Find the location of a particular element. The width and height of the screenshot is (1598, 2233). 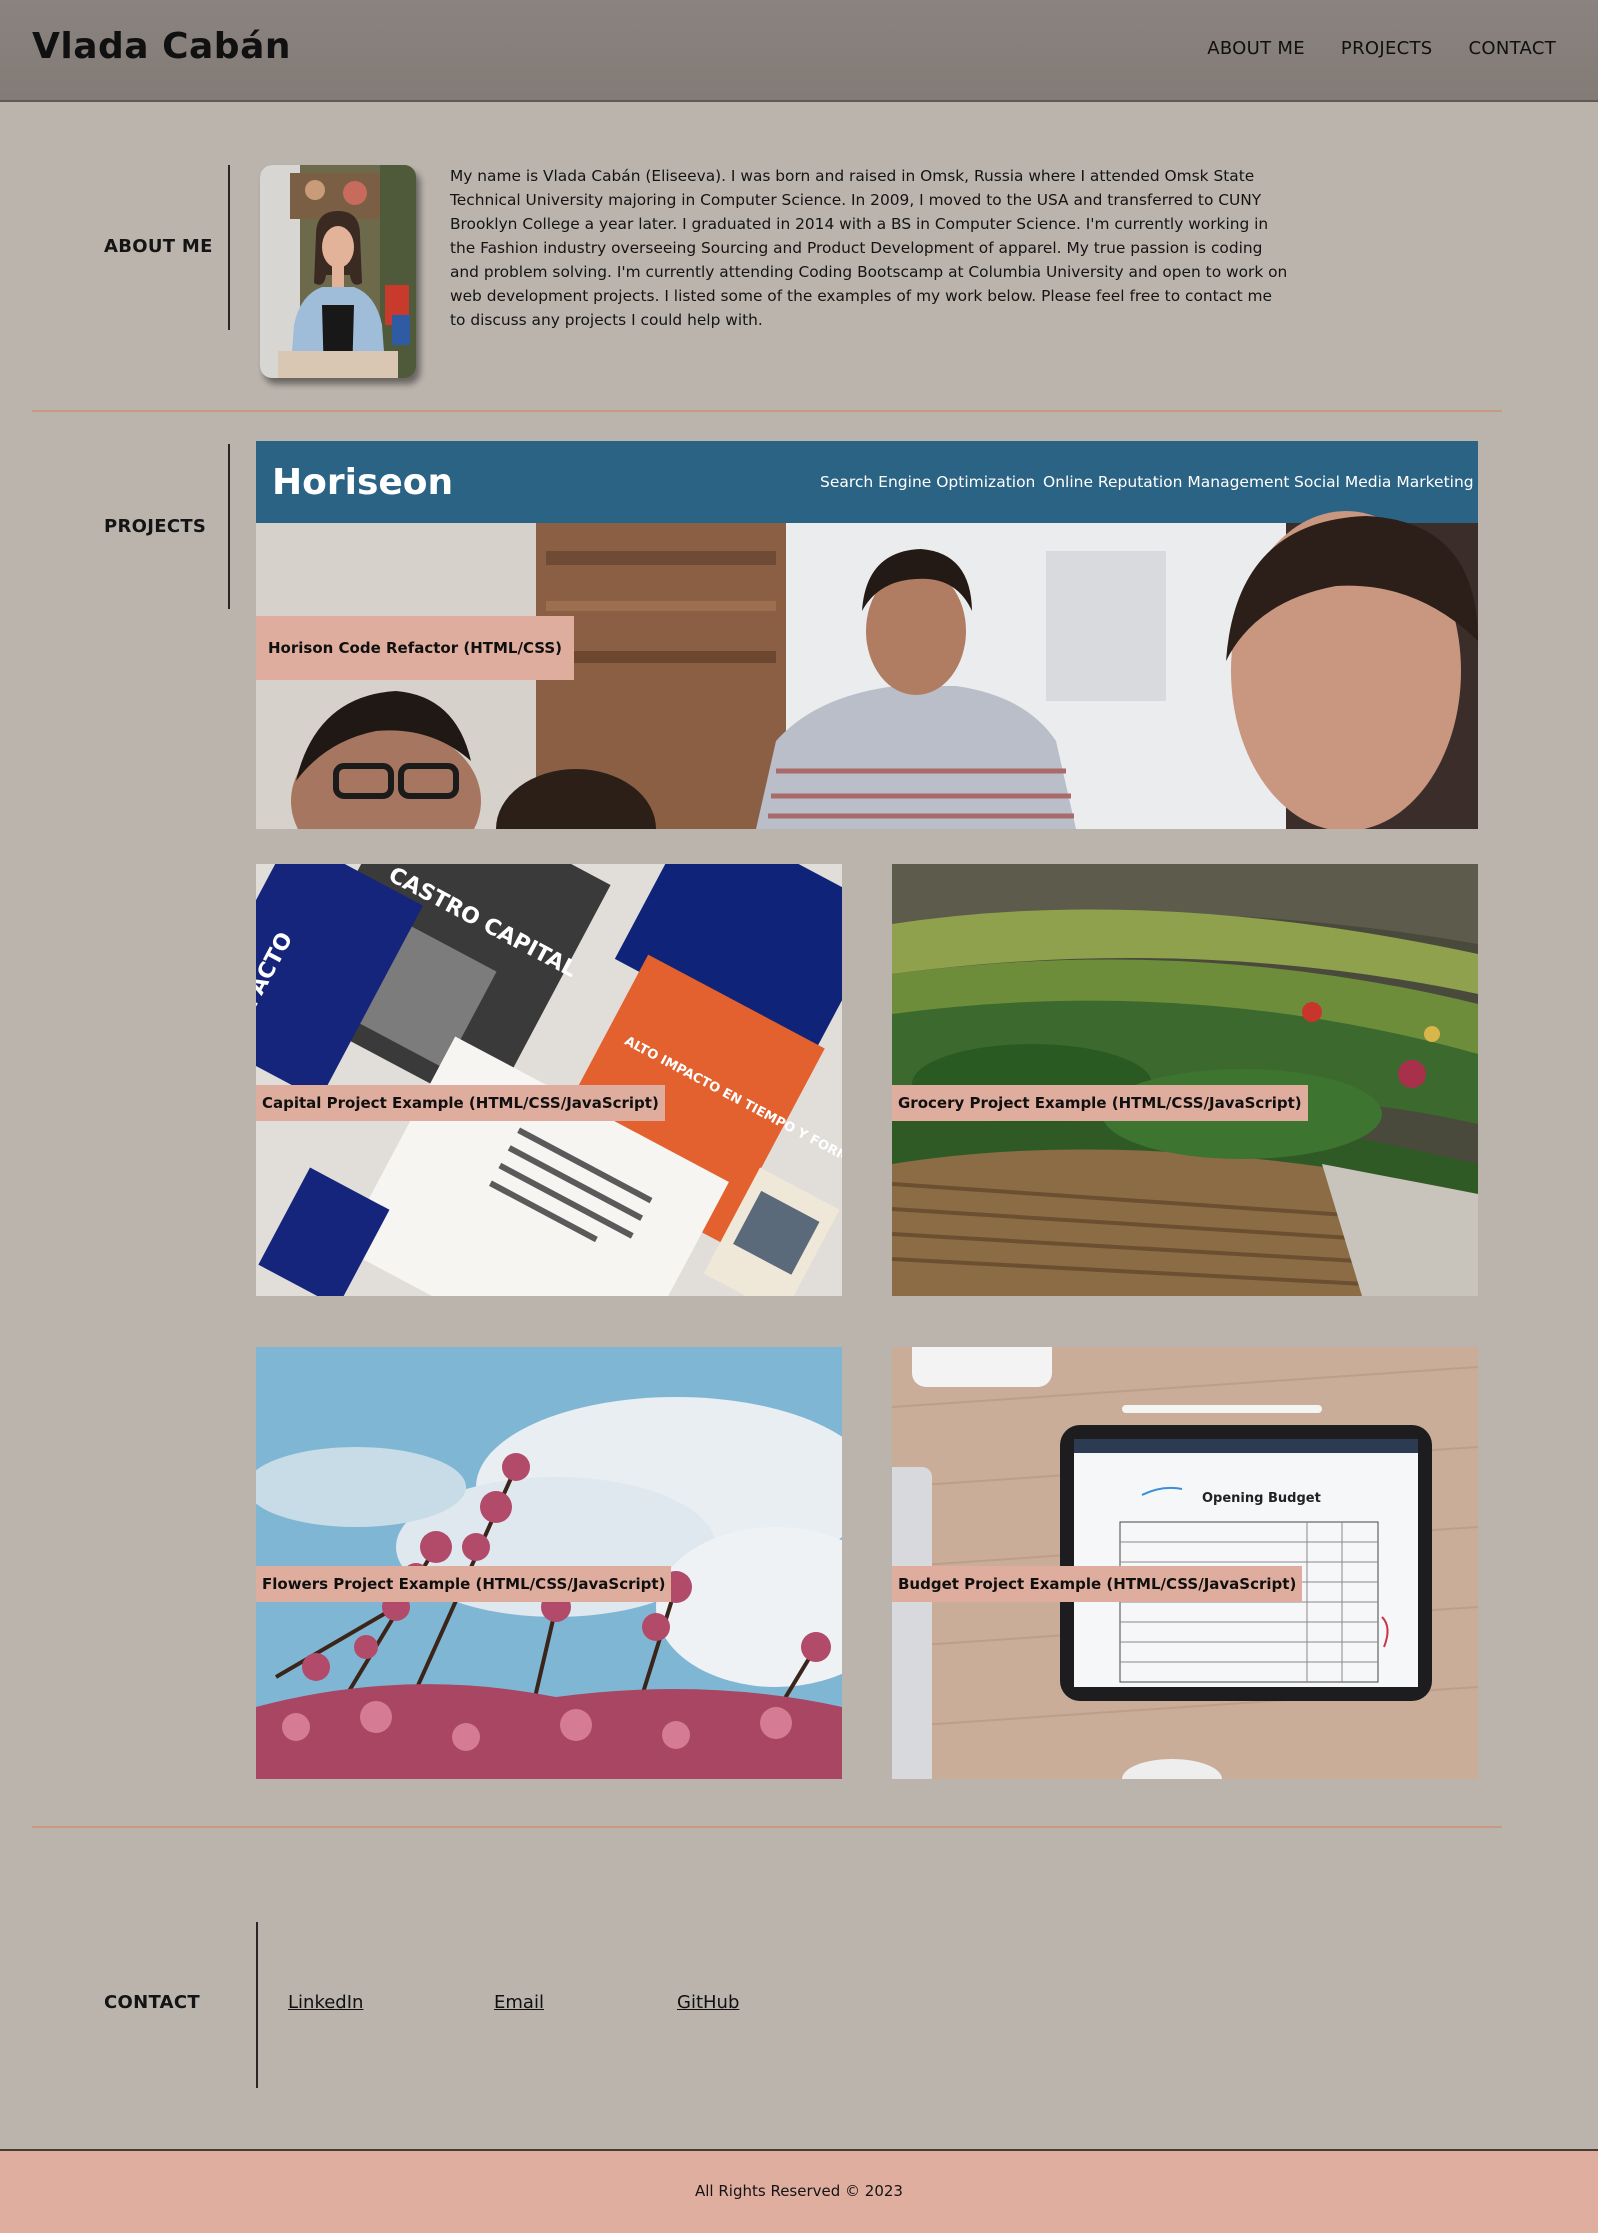

budget-art-title: Opening Budget is located at coordinates (1261, 1498).